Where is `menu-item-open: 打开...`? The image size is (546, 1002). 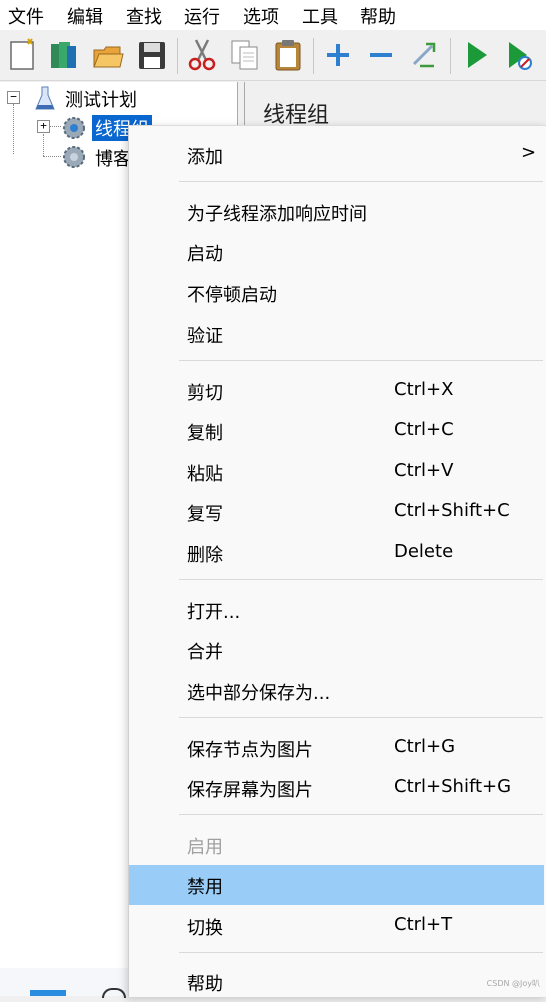 menu-item-open: 打开... is located at coordinates (336, 610).